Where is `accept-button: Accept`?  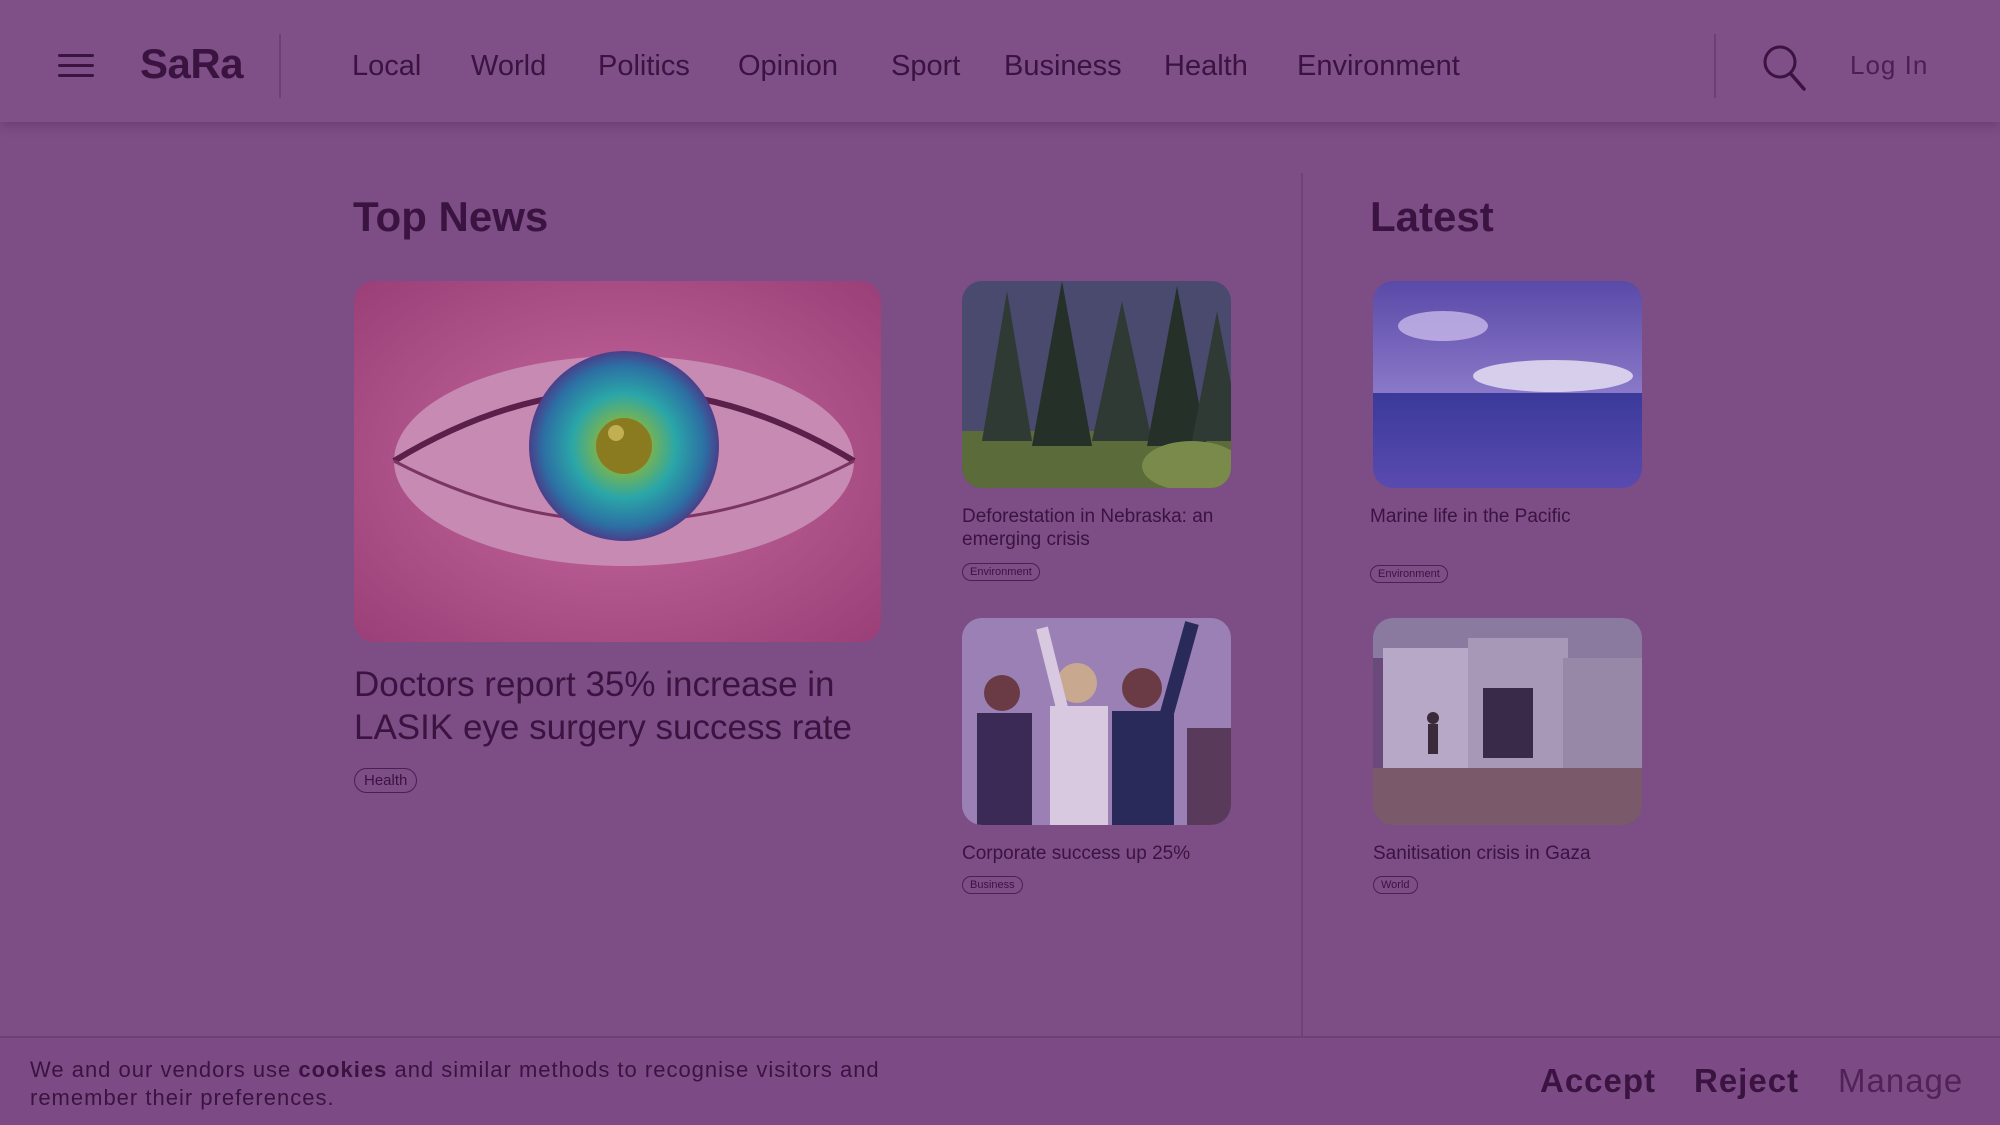
accept-button: Accept is located at coordinates (1598, 1081).